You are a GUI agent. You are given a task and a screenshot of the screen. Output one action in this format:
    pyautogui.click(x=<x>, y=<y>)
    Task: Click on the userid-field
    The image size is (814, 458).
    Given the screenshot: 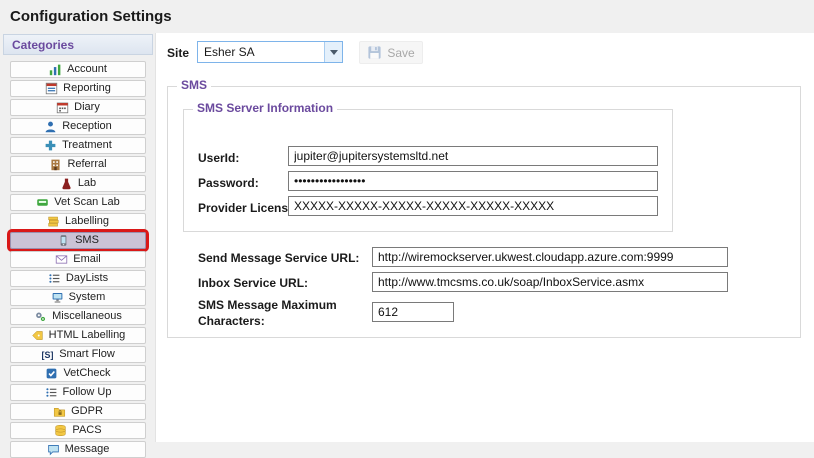 What is the action you would take?
    pyautogui.click(x=473, y=156)
    